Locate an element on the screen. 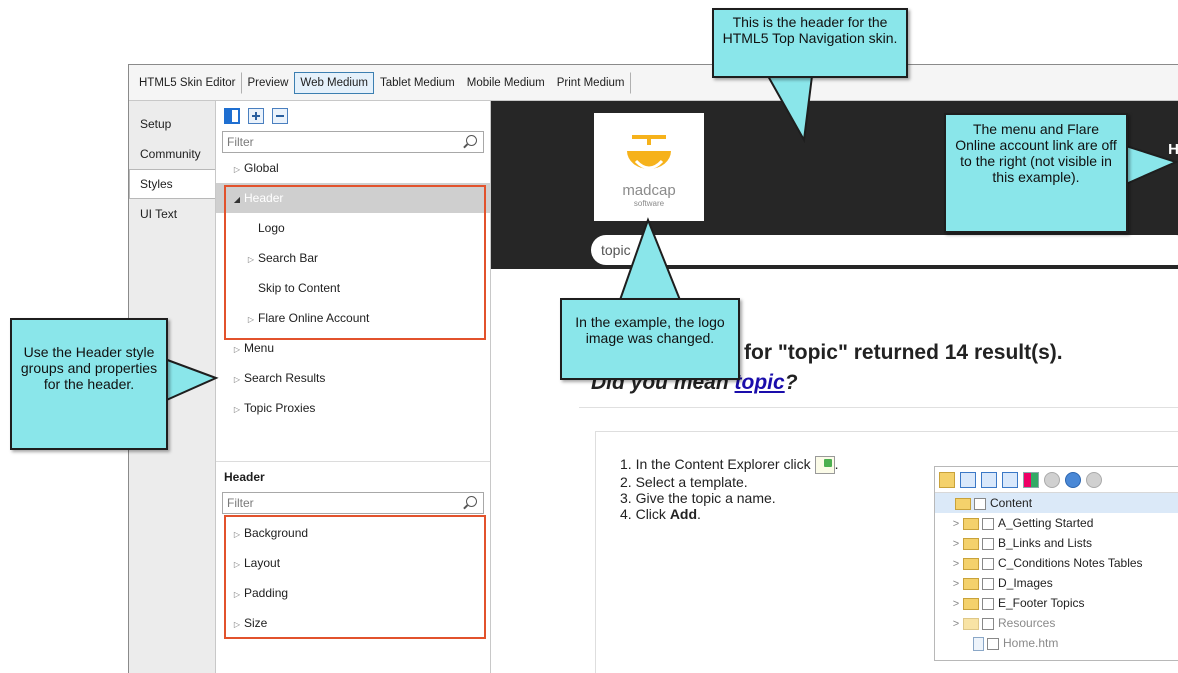  style-groups-filter-input is located at coordinates (353, 142).